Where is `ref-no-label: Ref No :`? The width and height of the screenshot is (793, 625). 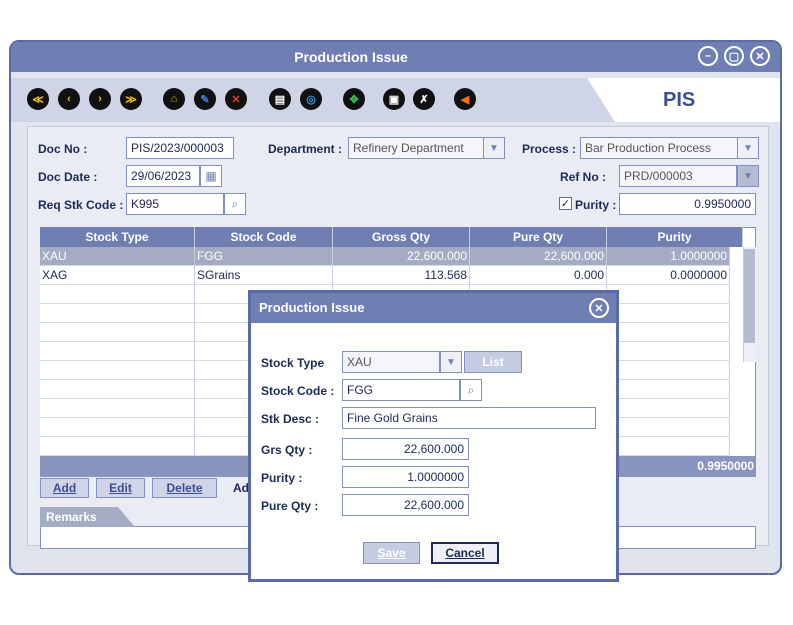
ref-no-label: Ref No : is located at coordinates (583, 177).